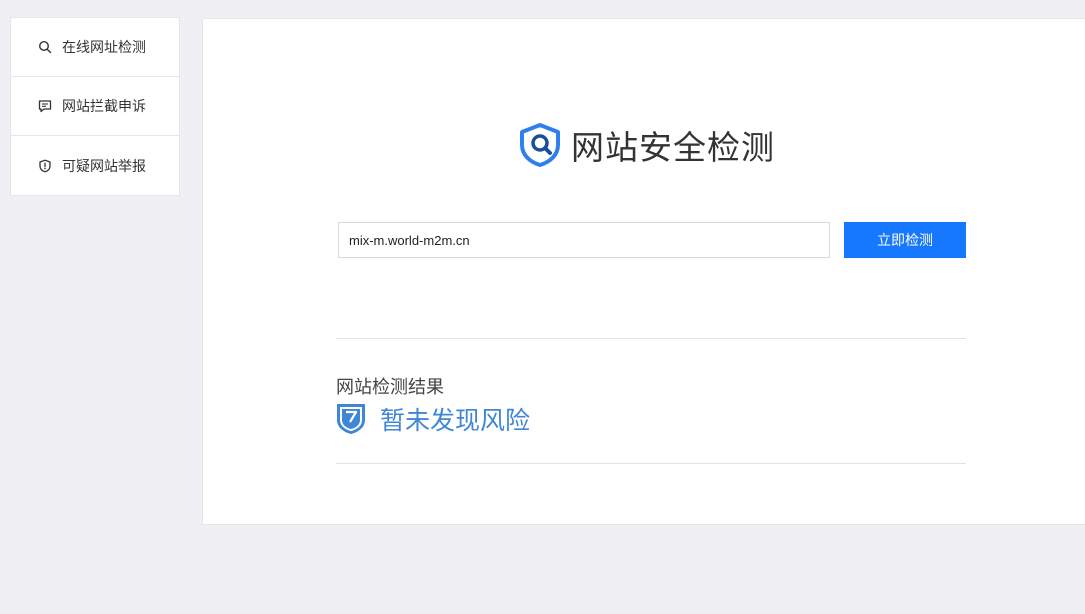 Image resolution: width=1085 pixels, height=614 pixels. Describe the element at coordinates (351, 419) in the screenshot. I see `shield-check-icon` at that location.